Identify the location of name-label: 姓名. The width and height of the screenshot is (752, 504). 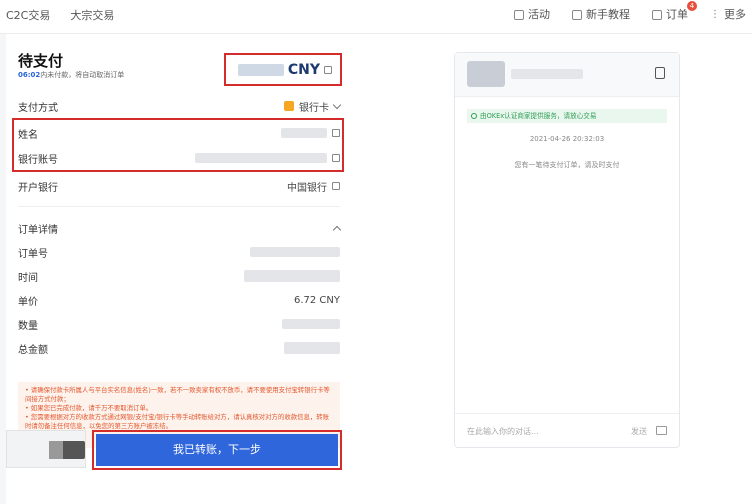
(28, 135).